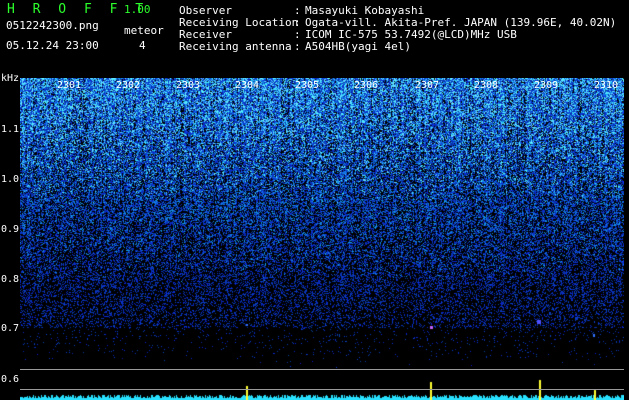 This screenshot has width=629, height=400. What do you see at coordinates (10, 229) in the screenshot?
I see `y-tick: 0.9` at bounding box center [10, 229].